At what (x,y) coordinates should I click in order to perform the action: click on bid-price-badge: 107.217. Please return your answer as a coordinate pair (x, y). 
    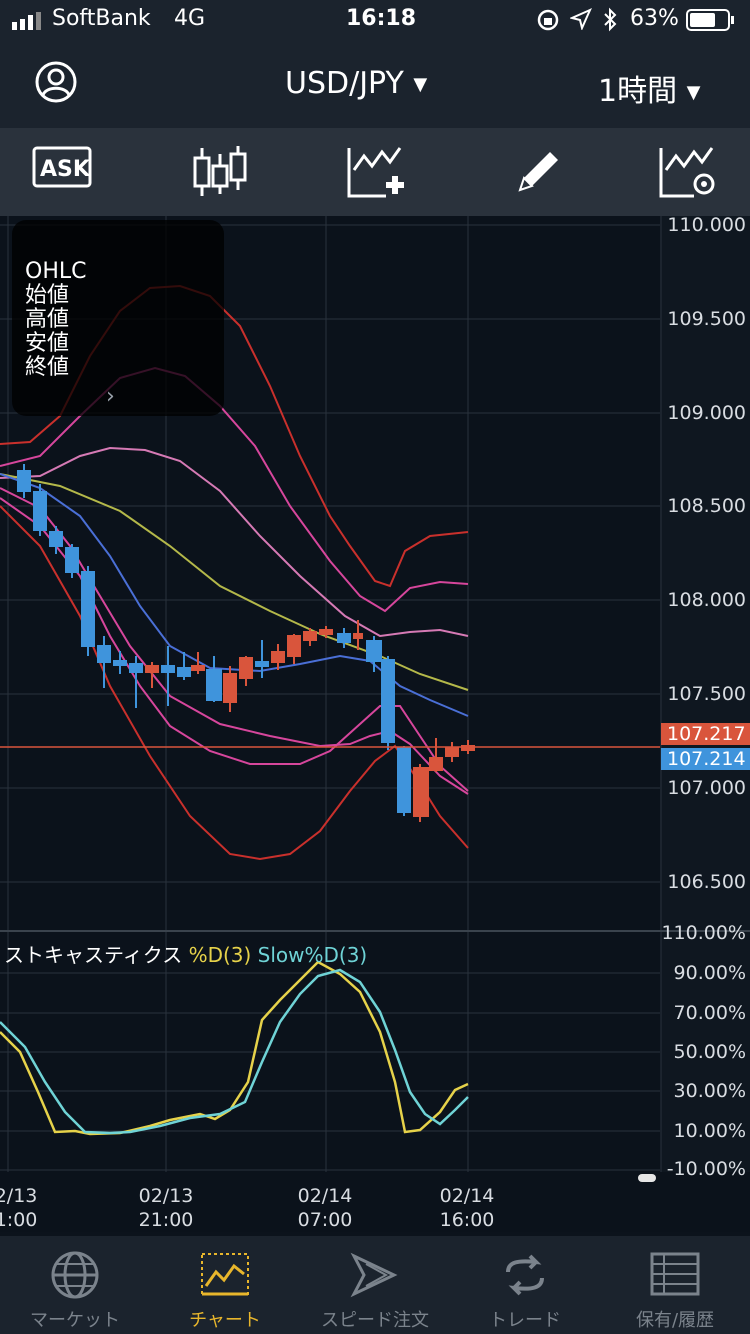
    Looking at the image, I should click on (705, 734).